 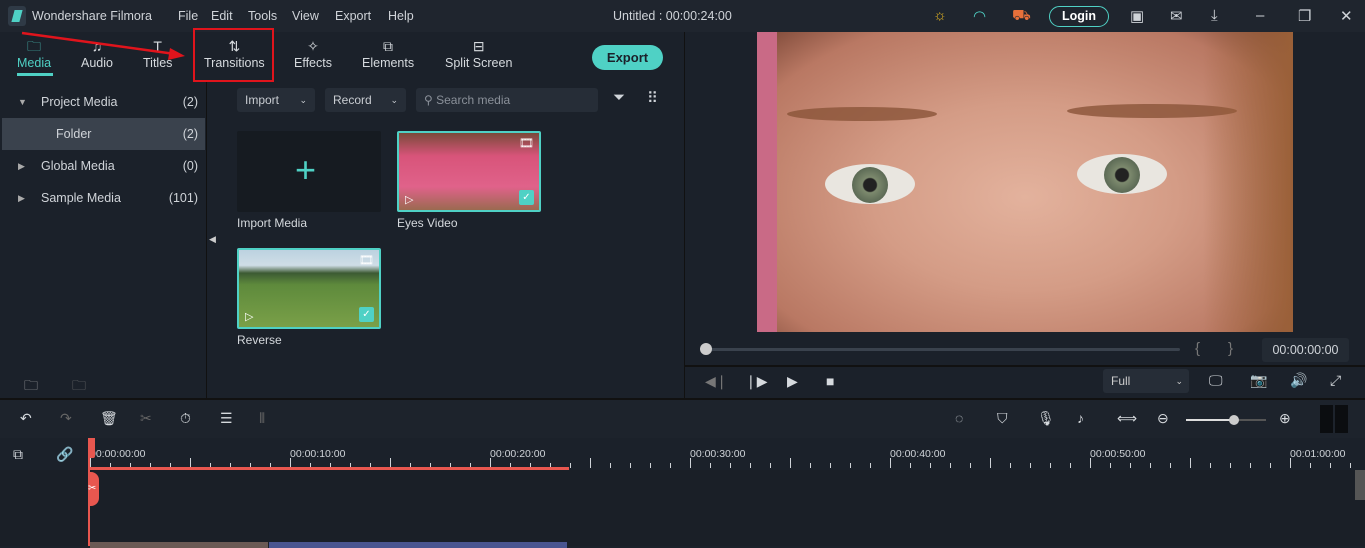 What do you see at coordinates (1304, 16) in the screenshot?
I see `restore-icon: ❐` at bounding box center [1304, 16].